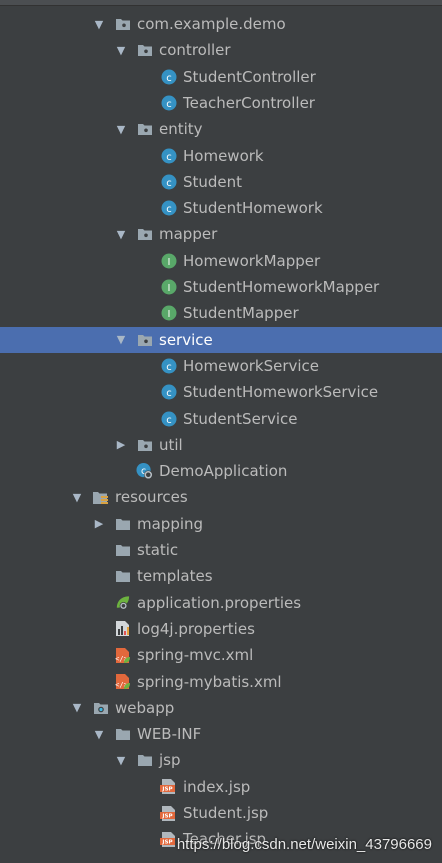 The width and height of the screenshot is (442, 863). I want to click on tree-item-label: mapper, so click(188, 234).